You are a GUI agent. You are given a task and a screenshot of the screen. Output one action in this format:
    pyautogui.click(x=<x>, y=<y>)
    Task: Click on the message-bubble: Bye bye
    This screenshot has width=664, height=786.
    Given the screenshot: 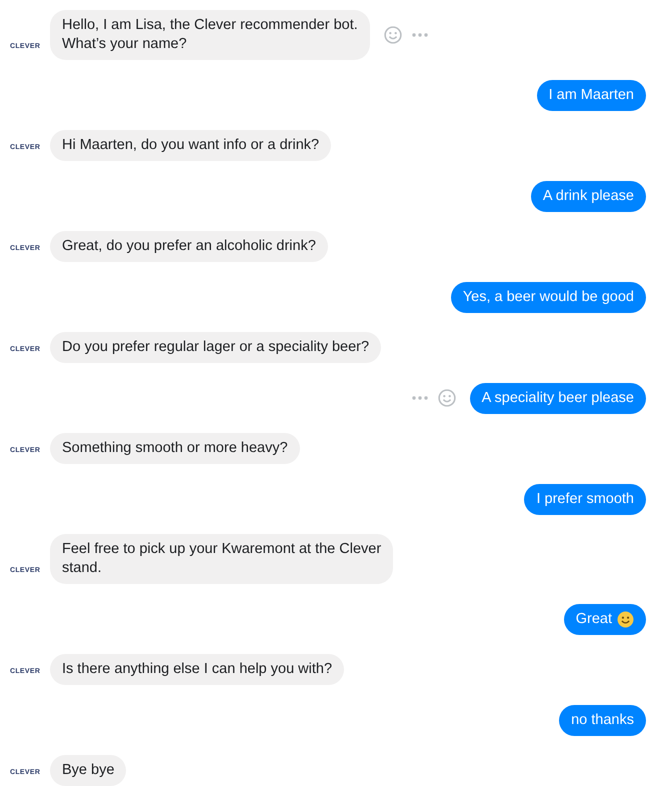 What is the action you would take?
    pyautogui.click(x=88, y=770)
    